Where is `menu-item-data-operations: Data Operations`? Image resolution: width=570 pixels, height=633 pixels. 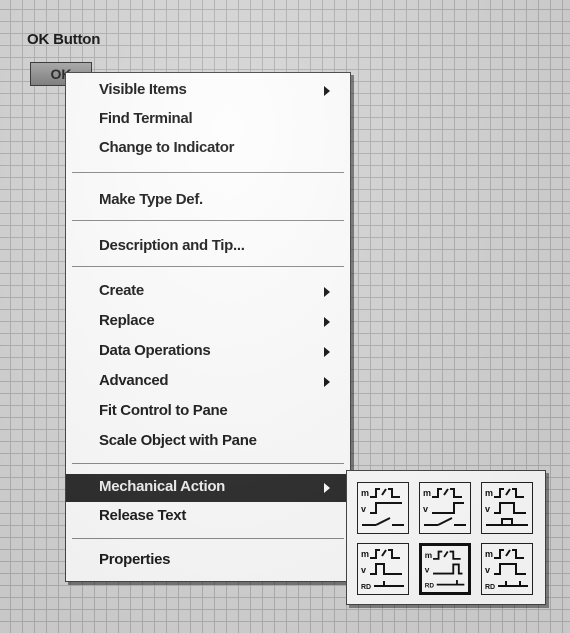 menu-item-data-operations: Data Operations is located at coordinates (208, 352).